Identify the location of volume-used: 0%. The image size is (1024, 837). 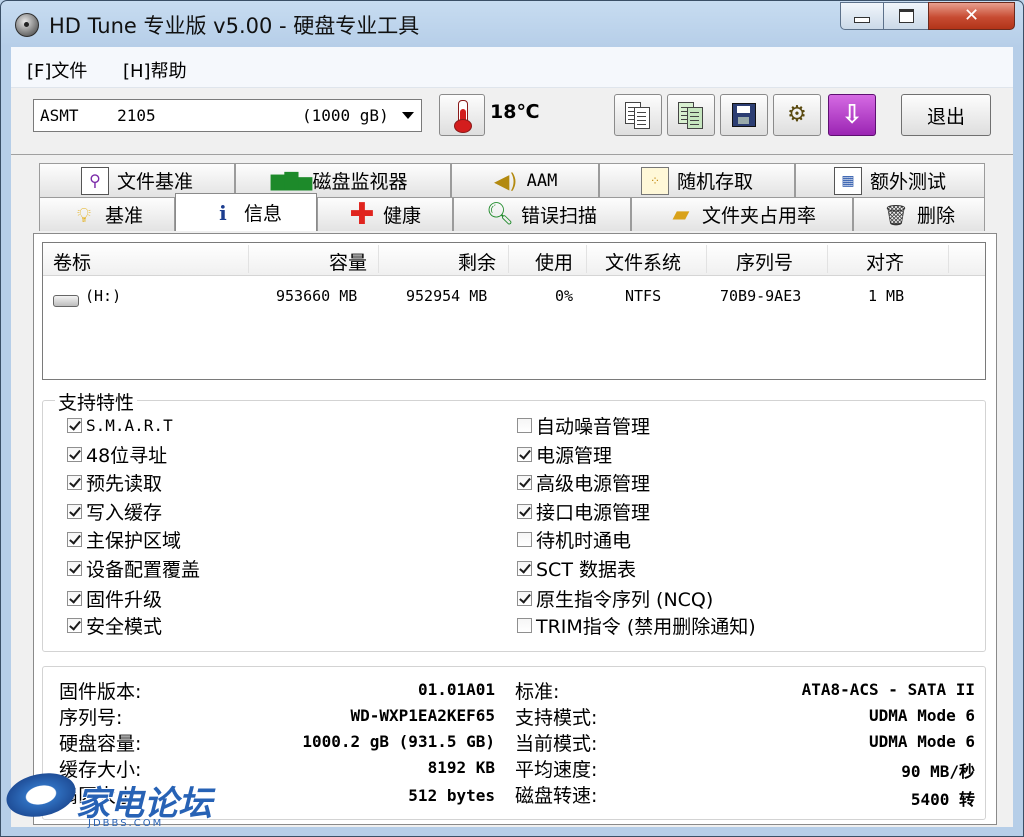
(564, 296).